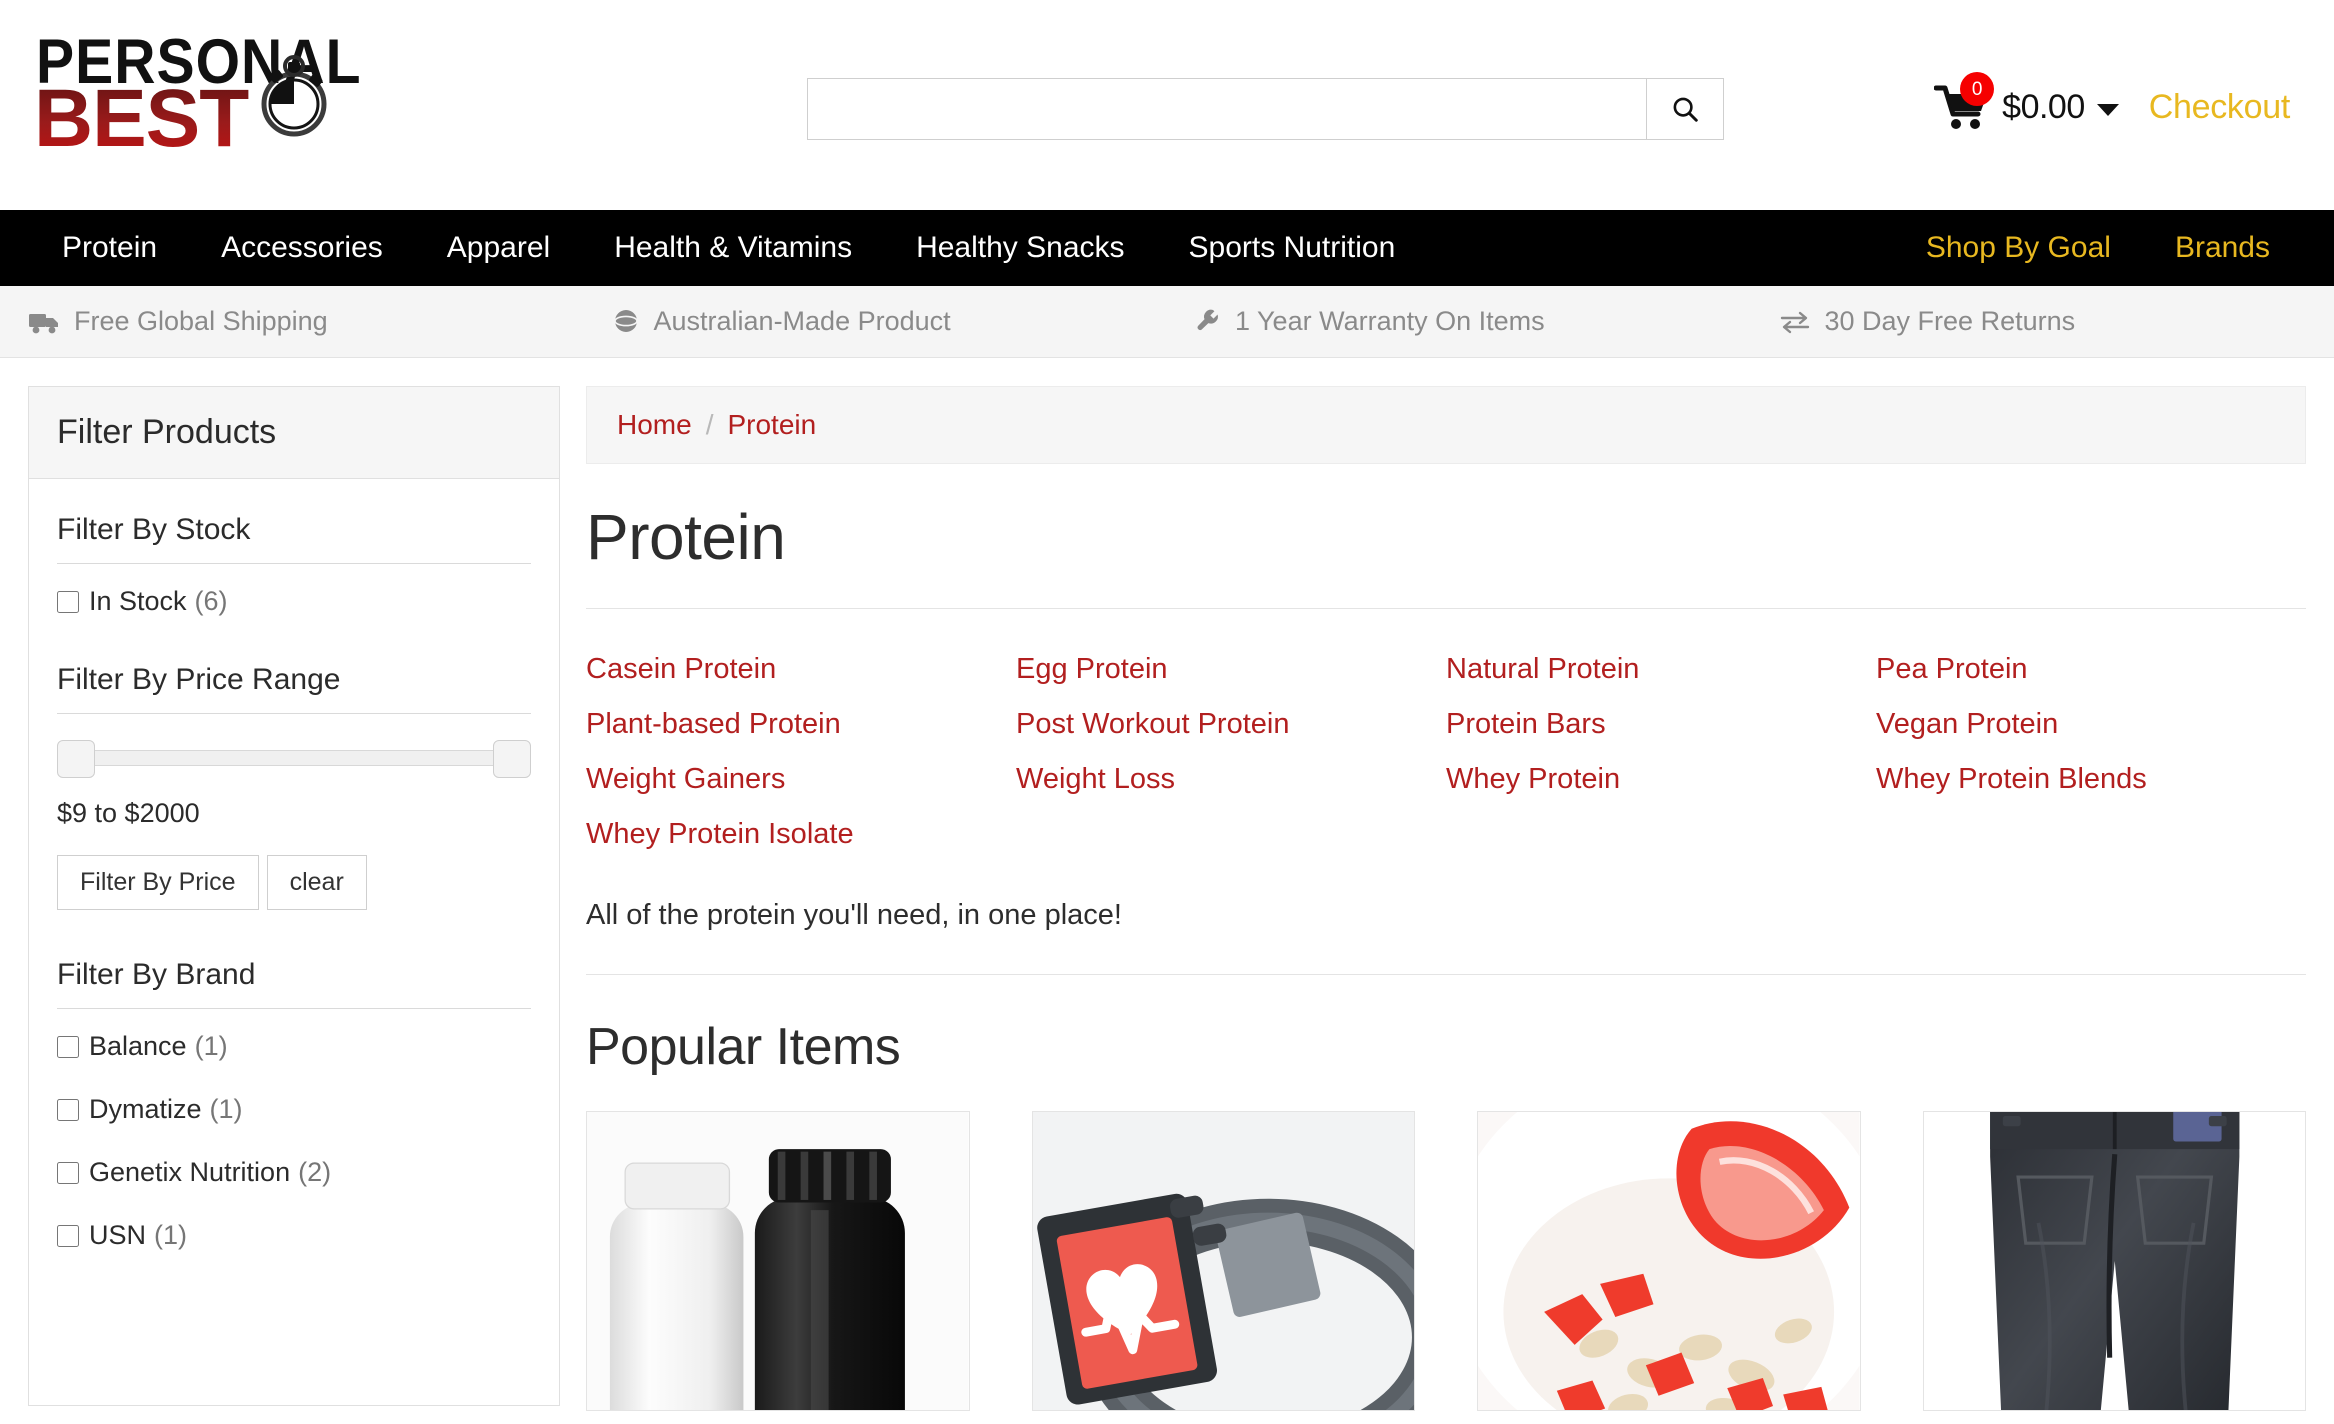 The image size is (2334, 1424). I want to click on nav-item-health-vitamins: Health & Vitamins, so click(733, 248).